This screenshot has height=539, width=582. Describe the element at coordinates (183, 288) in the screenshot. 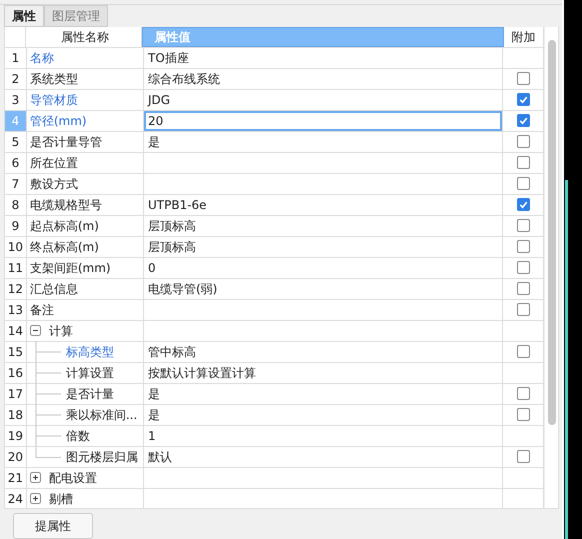

I see `property-value: 电缆导管(弱)` at that location.